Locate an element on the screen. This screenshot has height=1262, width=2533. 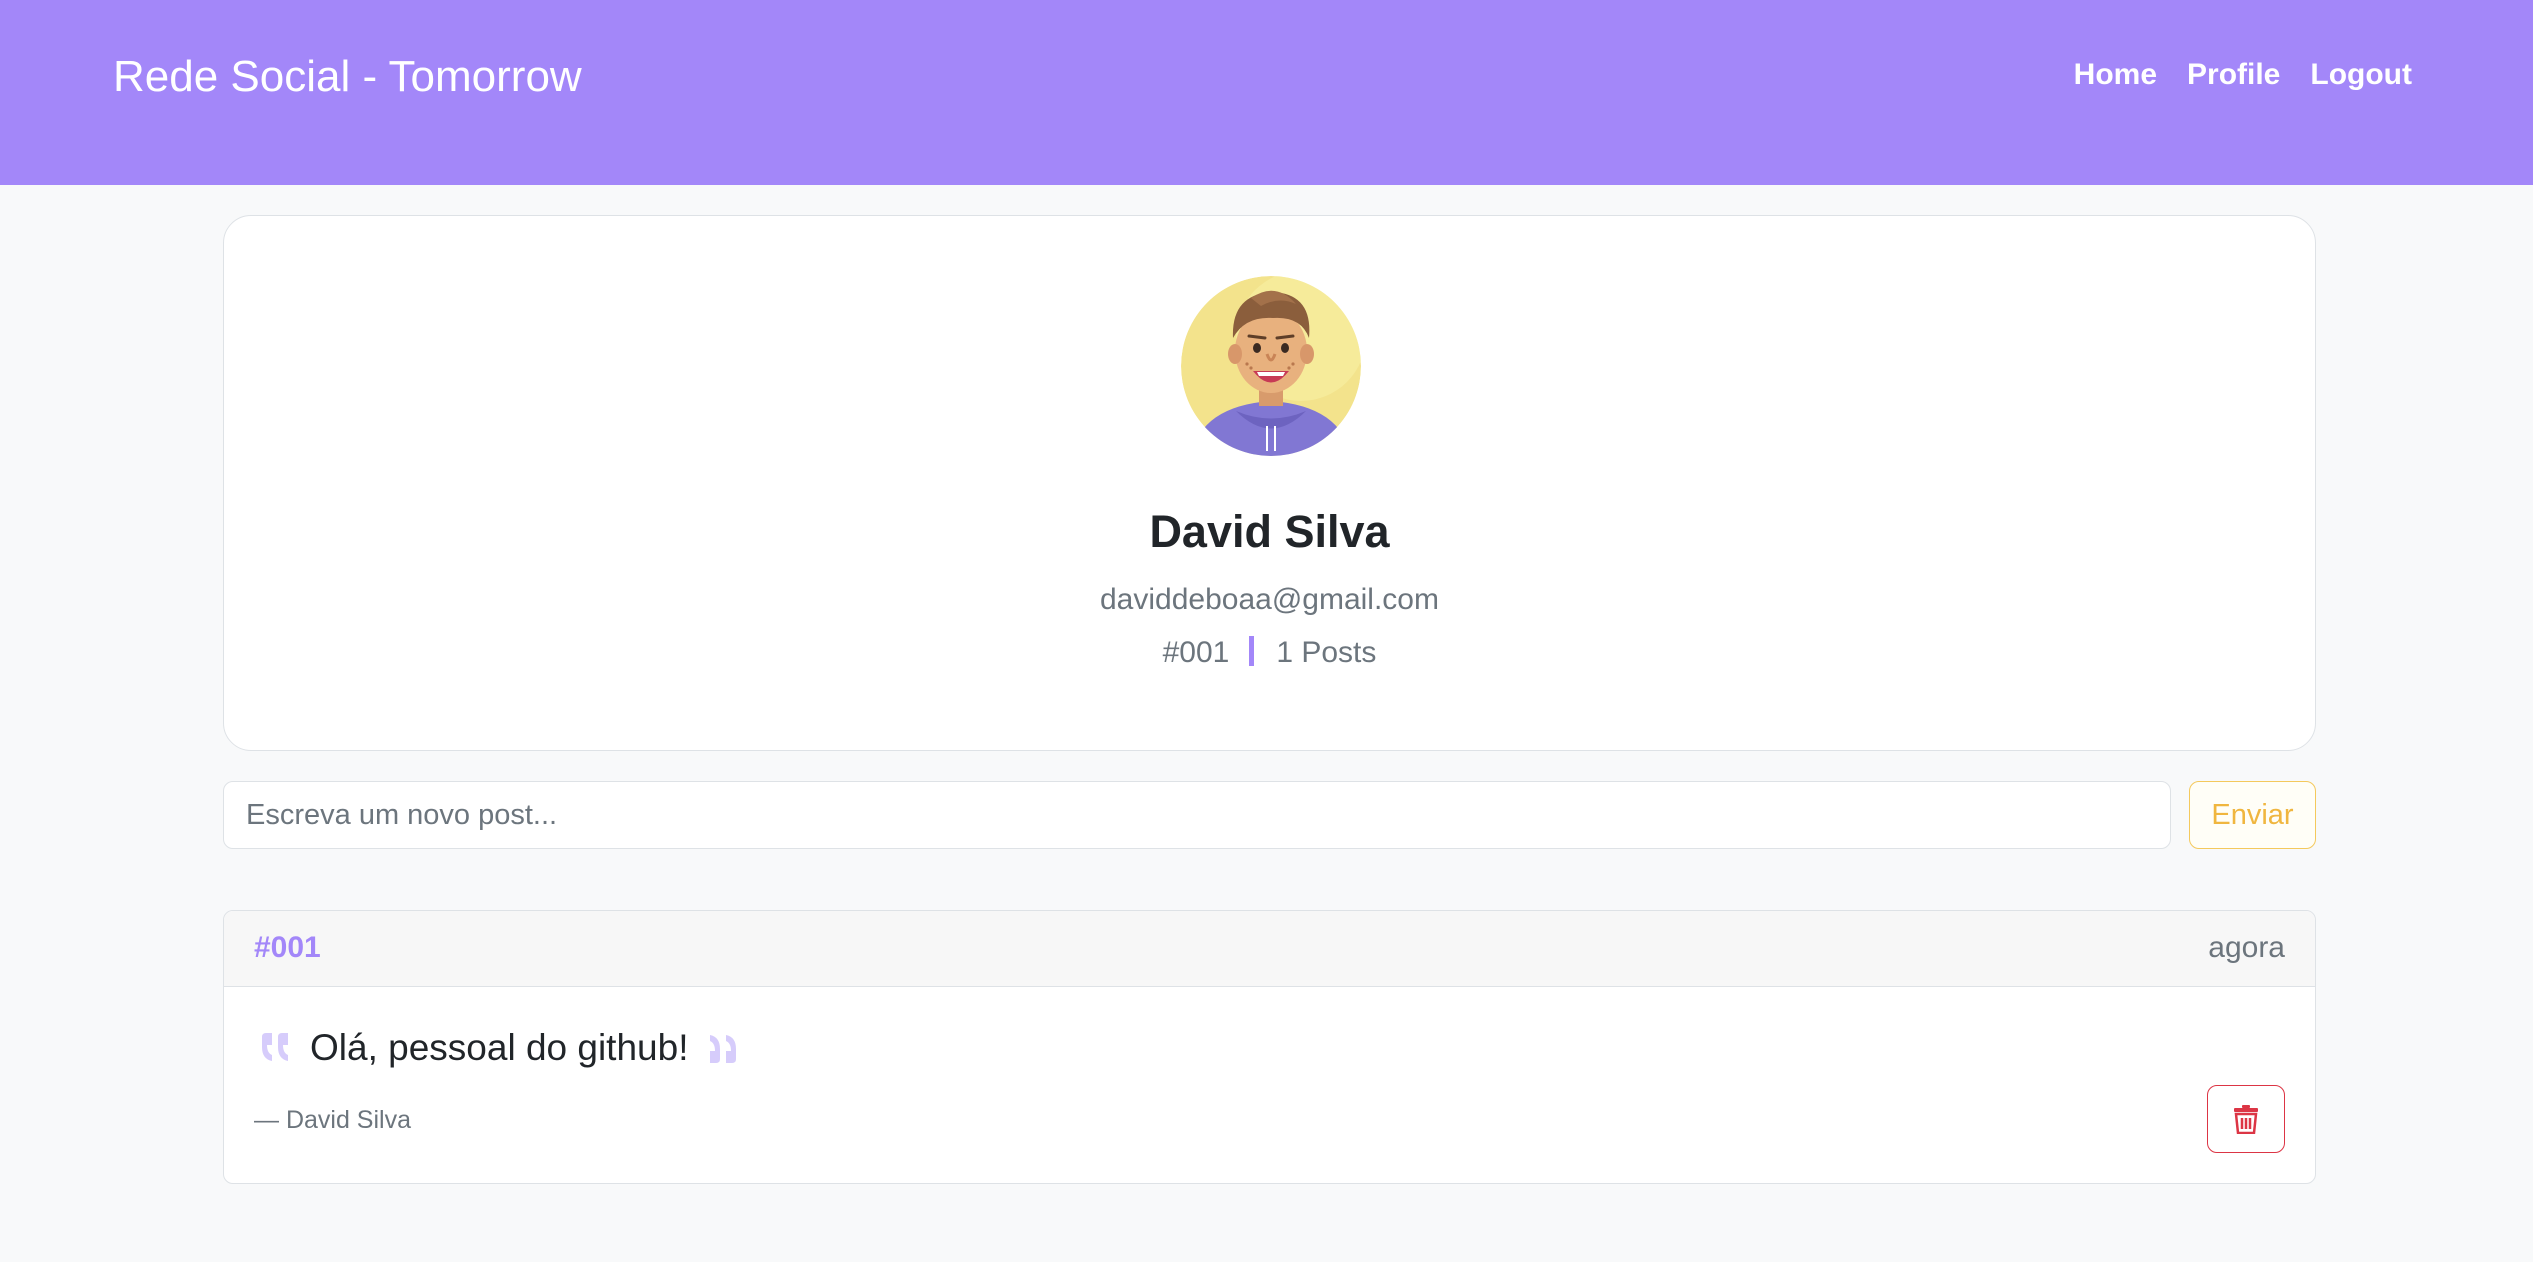
delete-post-button is located at coordinates (2246, 1119).